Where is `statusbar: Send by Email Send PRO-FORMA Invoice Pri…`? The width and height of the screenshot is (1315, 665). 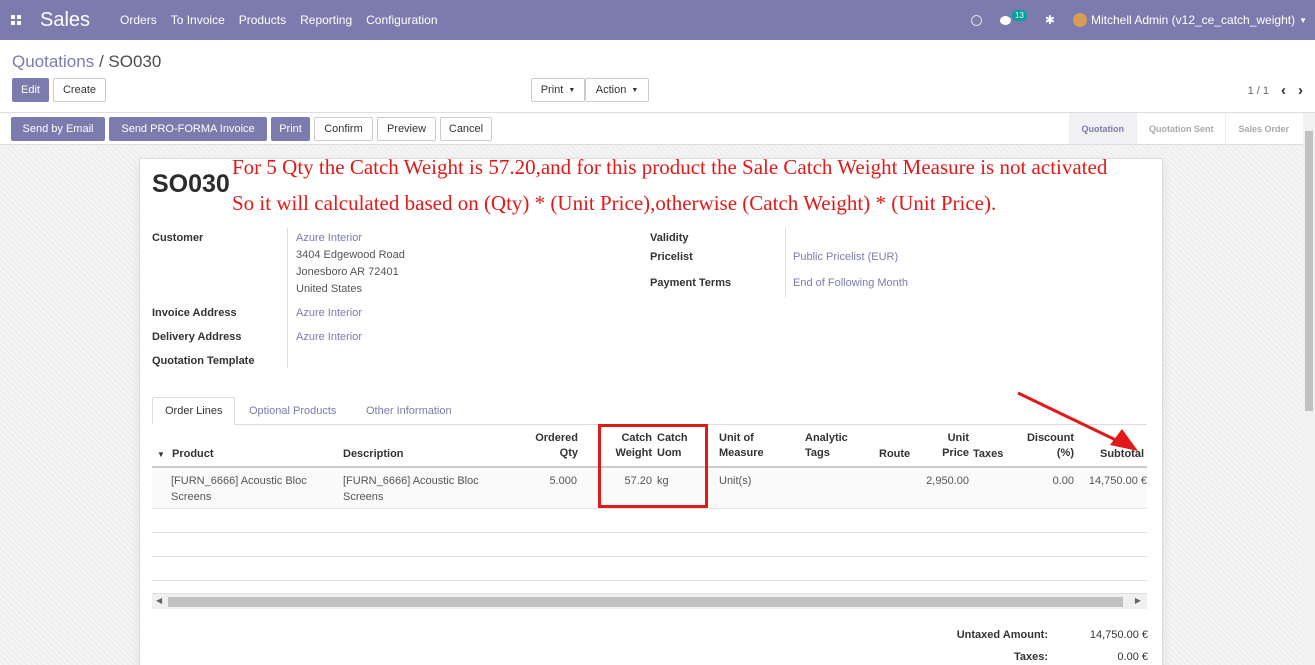 statusbar: Send by Email Send PRO-FORMA Invoice Pri… is located at coordinates (657, 129).